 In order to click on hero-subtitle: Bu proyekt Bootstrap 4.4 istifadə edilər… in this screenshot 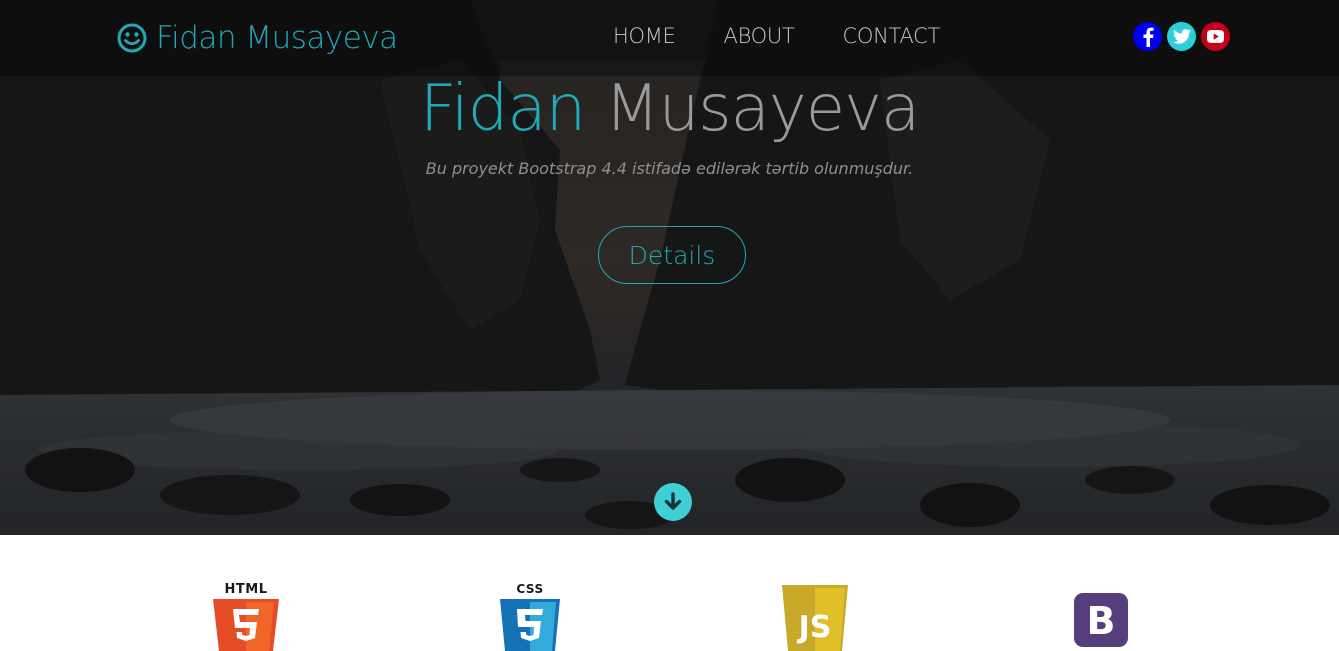, I will do `click(669, 168)`.